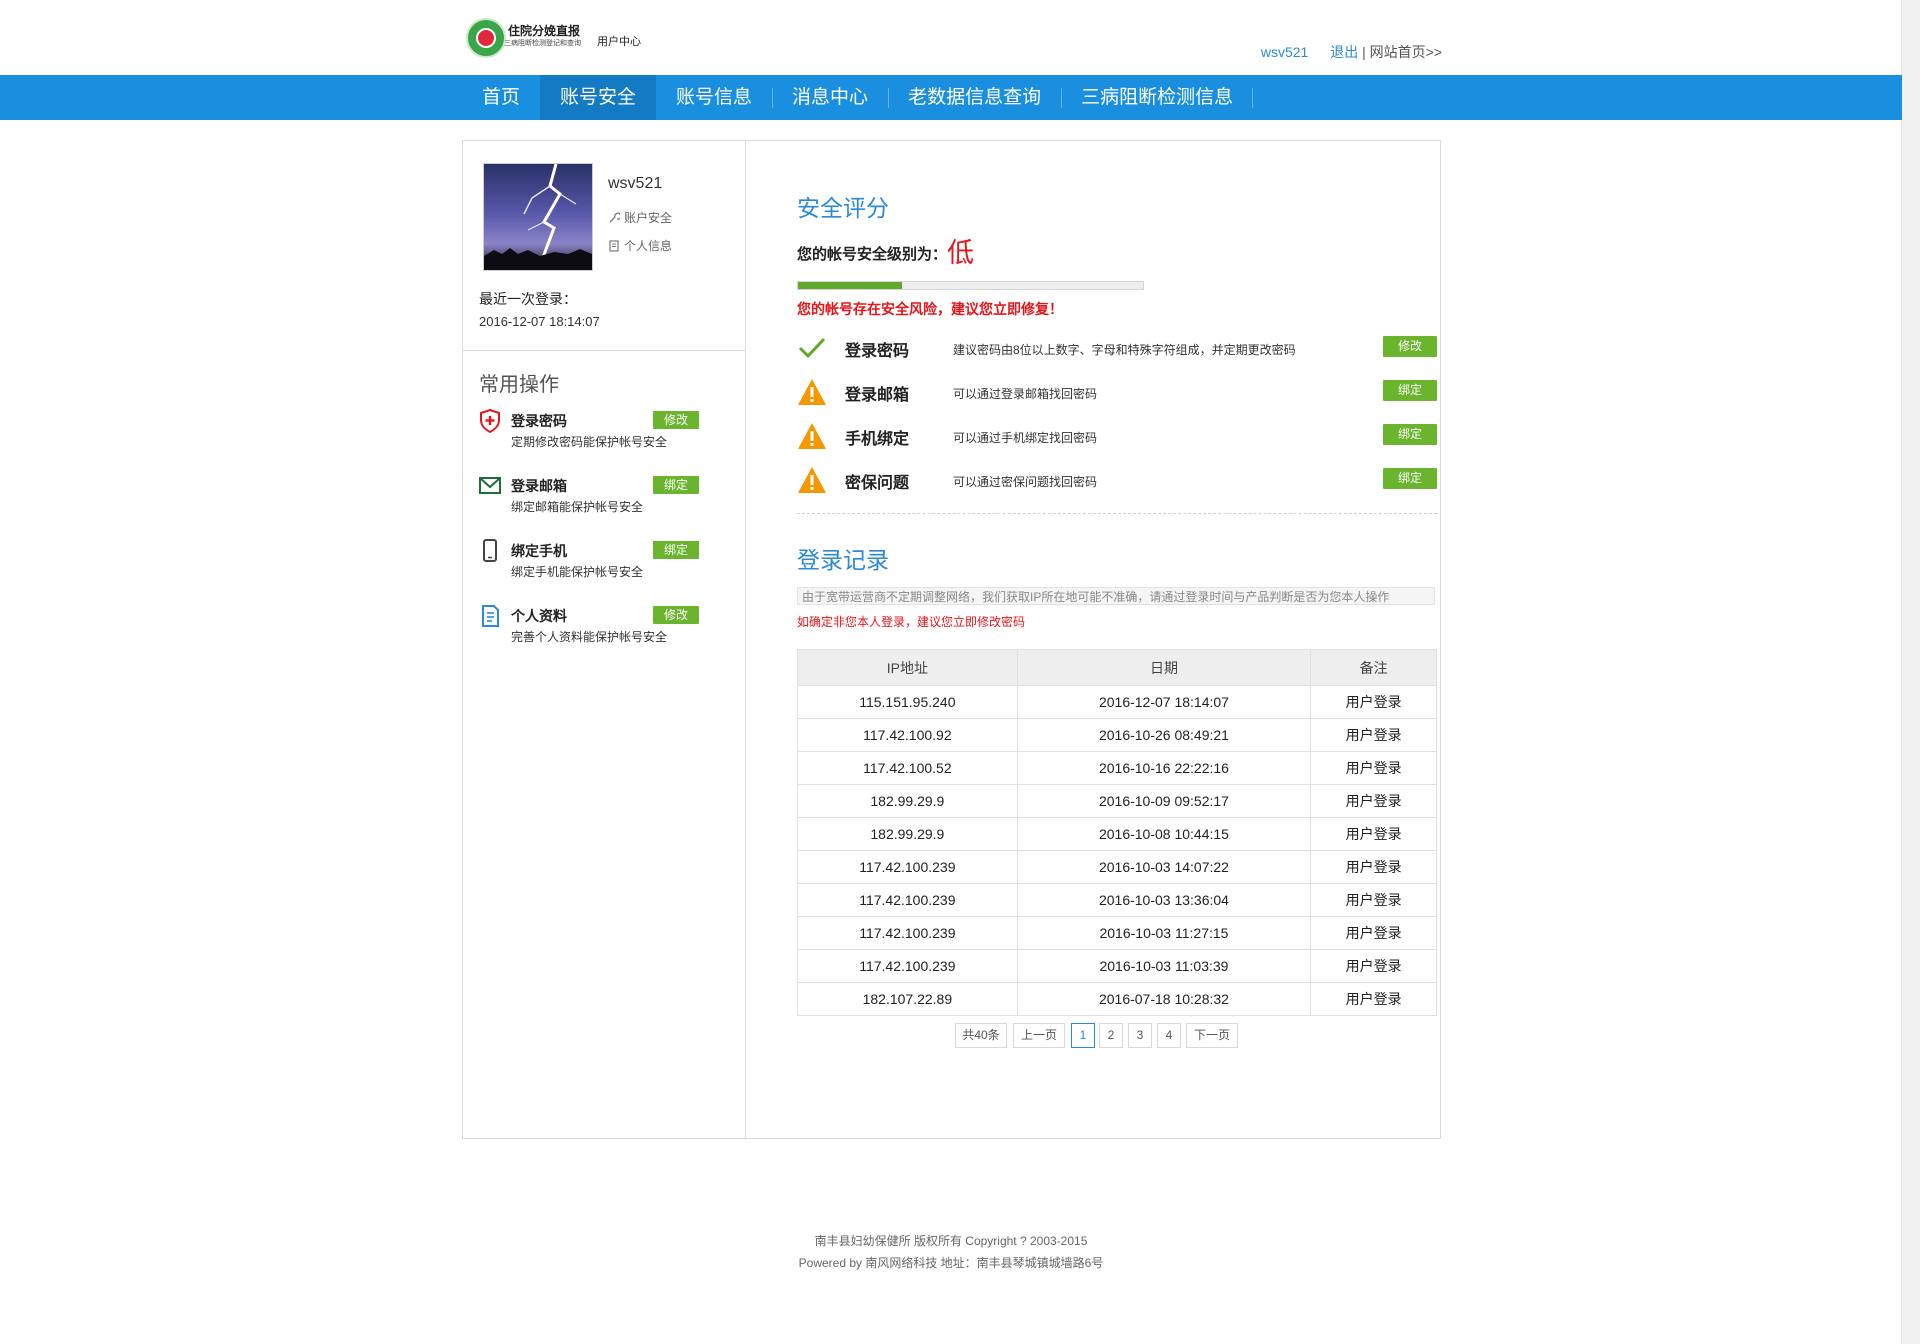 The image size is (1920, 1344). I want to click on avatar, so click(538, 217).